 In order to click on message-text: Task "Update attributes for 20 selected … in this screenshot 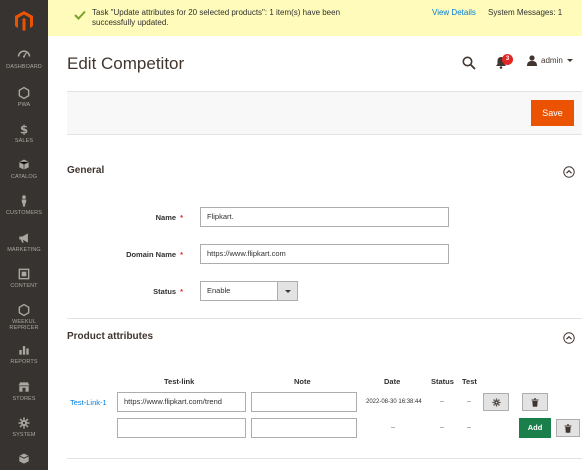, I will do `click(216, 17)`.